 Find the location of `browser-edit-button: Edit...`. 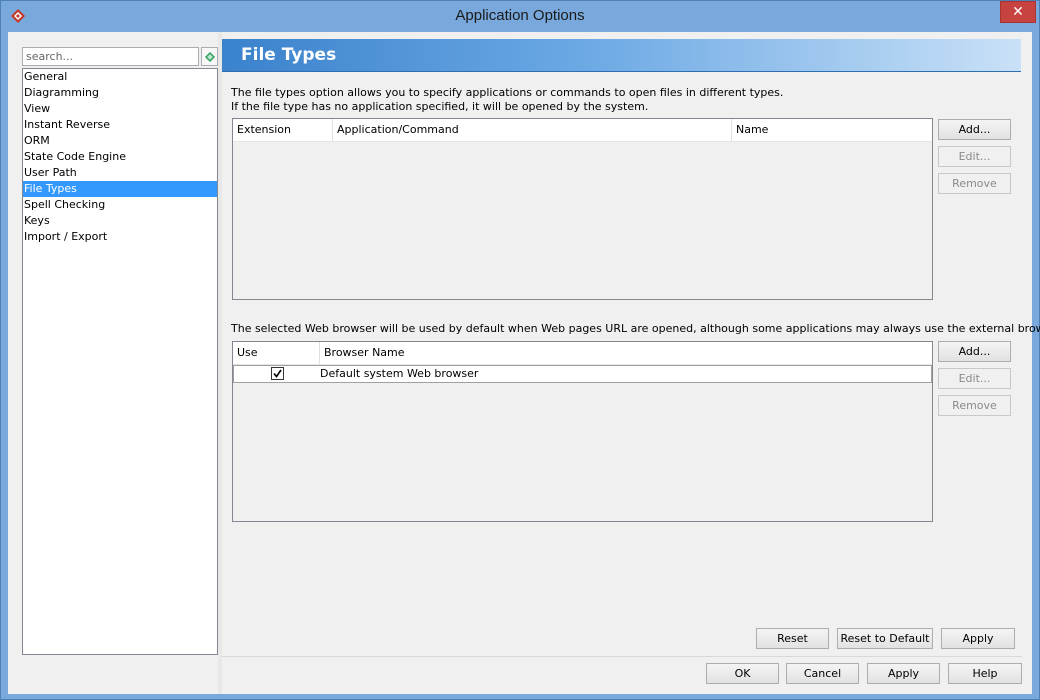

browser-edit-button: Edit... is located at coordinates (974, 378).